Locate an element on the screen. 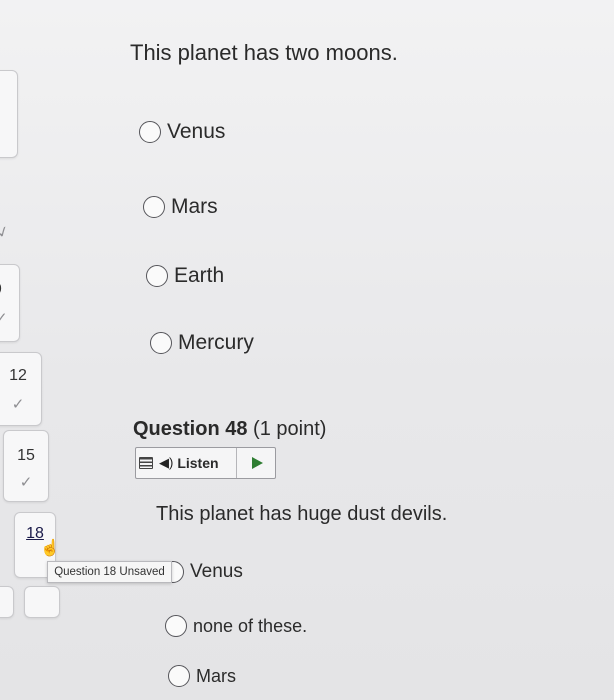 Image resolution: width=614 pixels, height=700 pixels. question-prompt: This planet has two moons. is located at coordinates (264, 52).